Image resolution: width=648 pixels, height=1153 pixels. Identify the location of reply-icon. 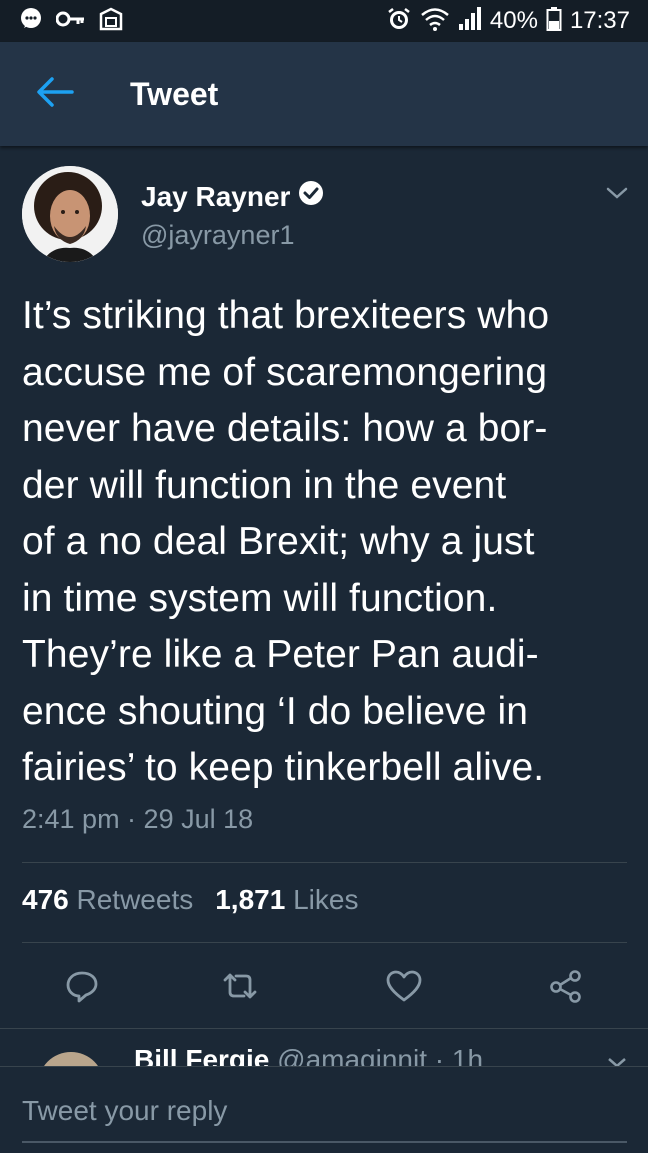
(82, 988).